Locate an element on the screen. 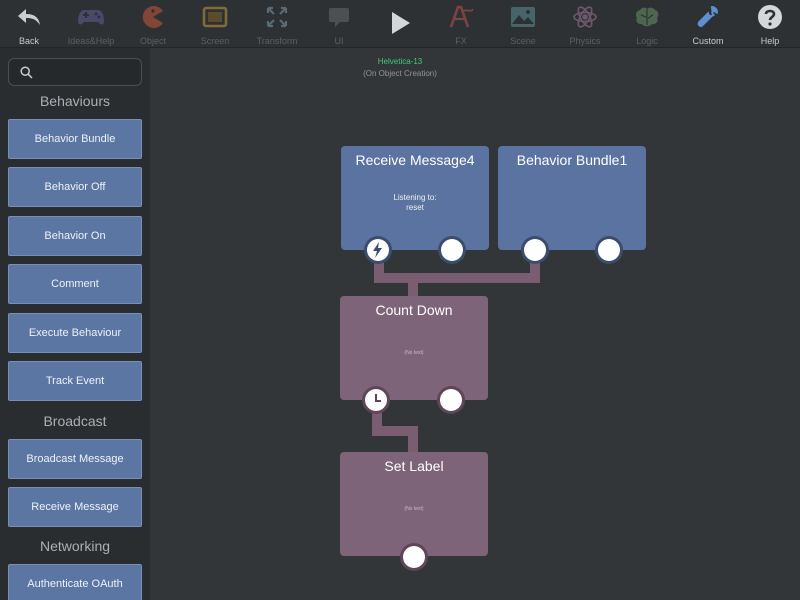  speech-bubble-icon is located at coordinates (339, 17).